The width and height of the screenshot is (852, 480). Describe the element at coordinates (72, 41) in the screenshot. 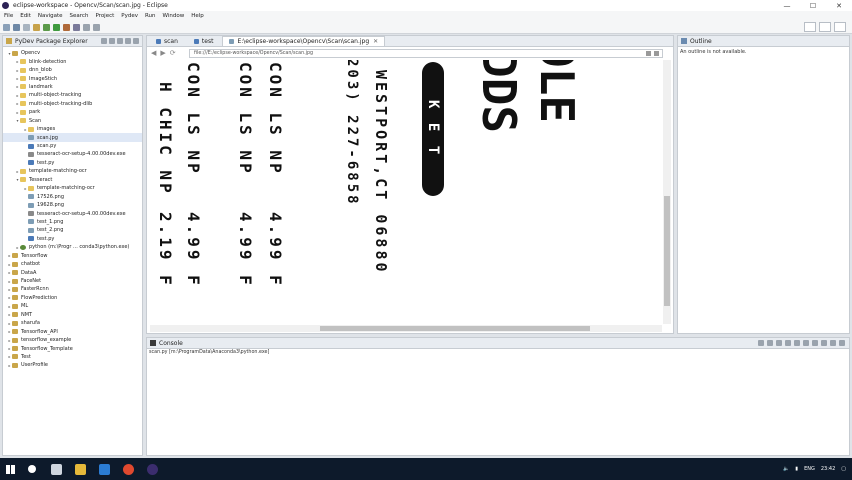

I see `explorer-tab: PyDev Package Explorer` at that location.